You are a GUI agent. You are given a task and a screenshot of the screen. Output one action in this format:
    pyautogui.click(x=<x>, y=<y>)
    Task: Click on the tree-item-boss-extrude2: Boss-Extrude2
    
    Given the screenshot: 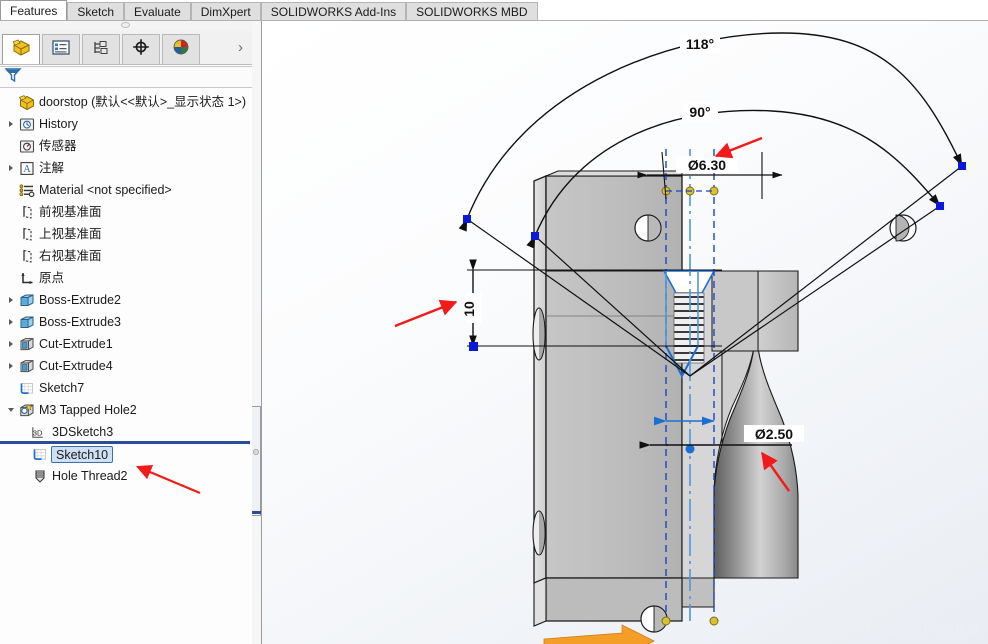 What is the action you would take?
    pyautogui.click(x=126, y=300)
    